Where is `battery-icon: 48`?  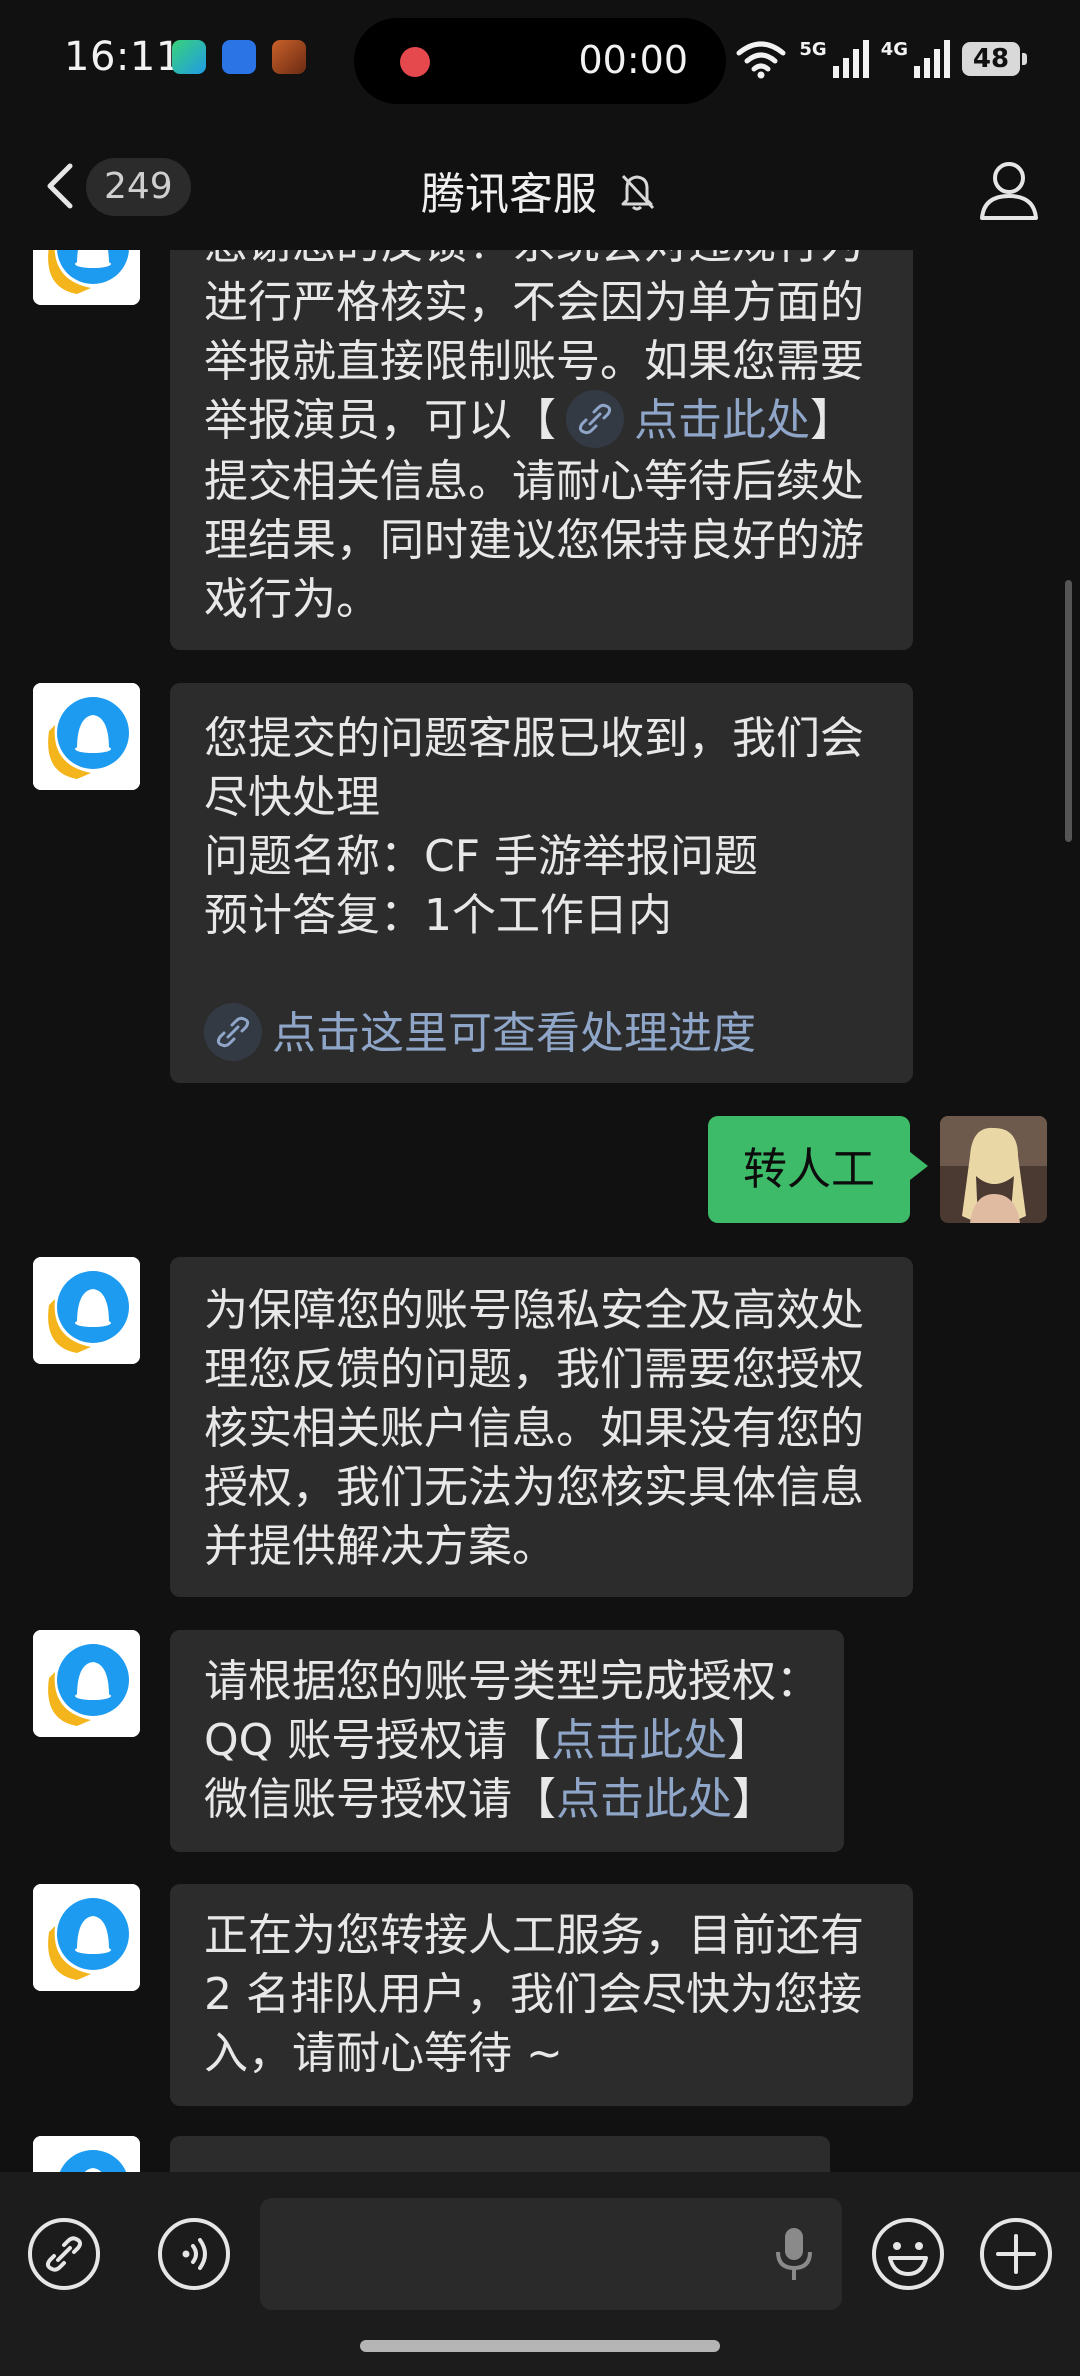
battery-icon: 48 is located at coordinates (994, 59).